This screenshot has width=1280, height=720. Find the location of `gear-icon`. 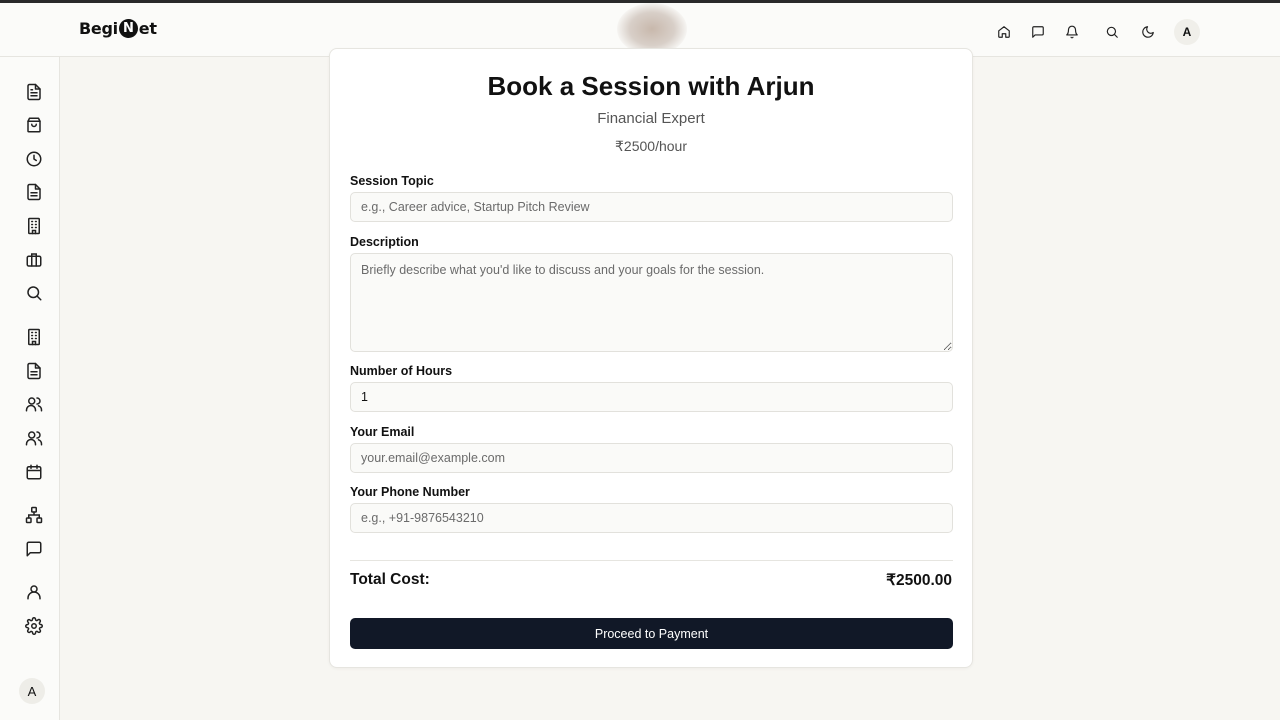

gear-icon is located at coordinates (34, 626).